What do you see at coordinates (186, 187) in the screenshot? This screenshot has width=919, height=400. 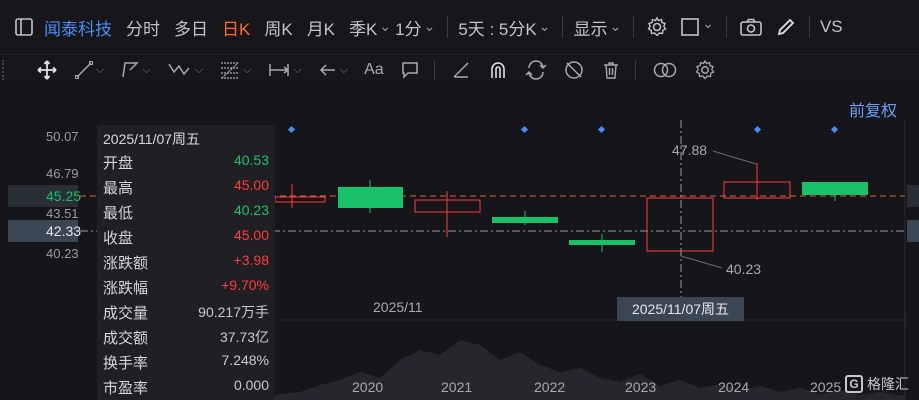 I see `info-row-high: 最高 45.00` at bounding box center [186, 187].